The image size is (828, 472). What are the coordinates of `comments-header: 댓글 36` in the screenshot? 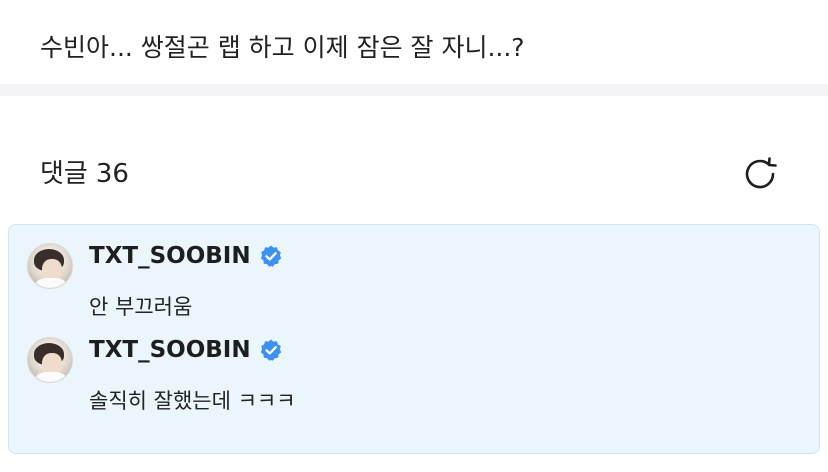 It's located at (84, 174).